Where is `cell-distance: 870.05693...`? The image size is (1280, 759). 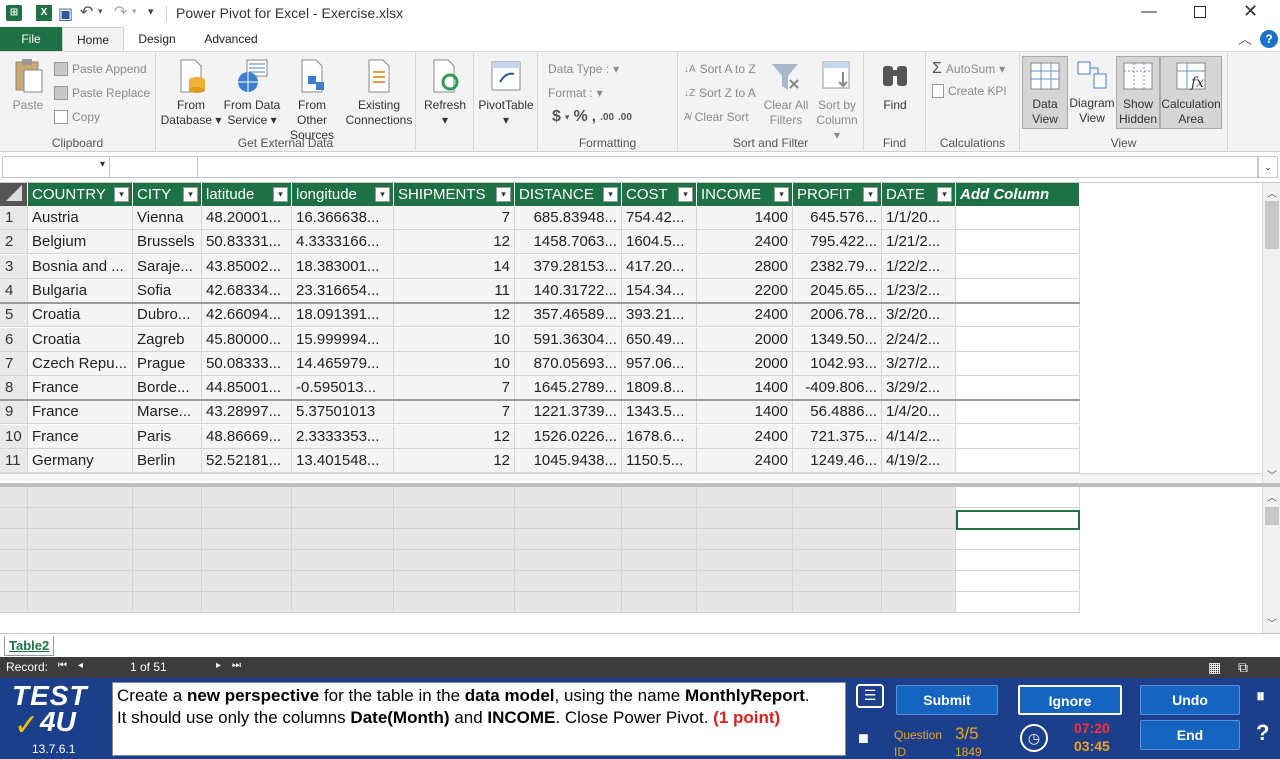
cell-distance: 870.05693... is located at coordinates (568, 363).